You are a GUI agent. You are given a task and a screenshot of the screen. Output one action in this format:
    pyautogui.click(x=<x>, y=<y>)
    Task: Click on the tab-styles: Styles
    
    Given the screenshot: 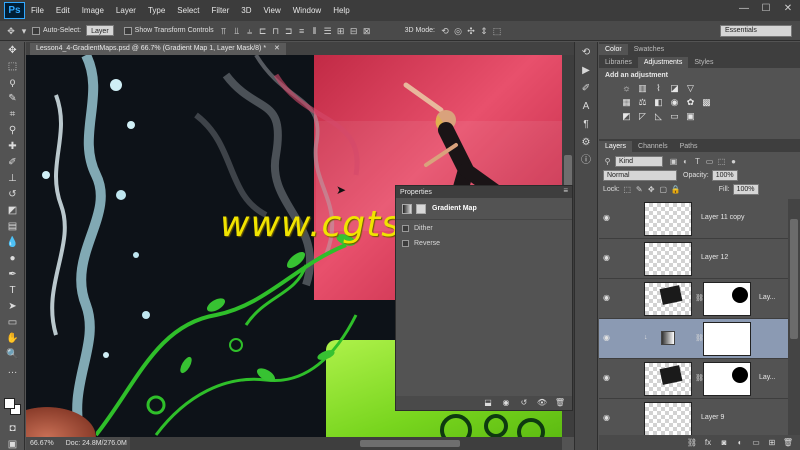 What is the action you would take?
    pyautogui.click(x=703, y=62)
    